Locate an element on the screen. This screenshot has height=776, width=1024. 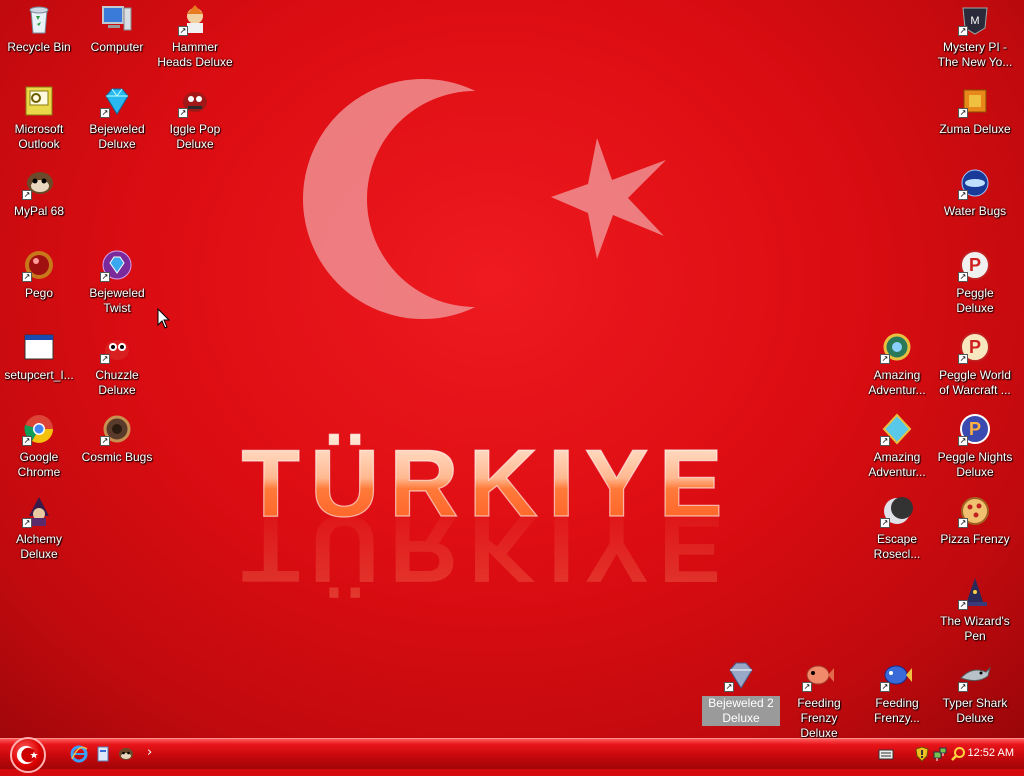
pizza-frenzy-label: Pizza Frenzy is located at coordinates (975, 539).